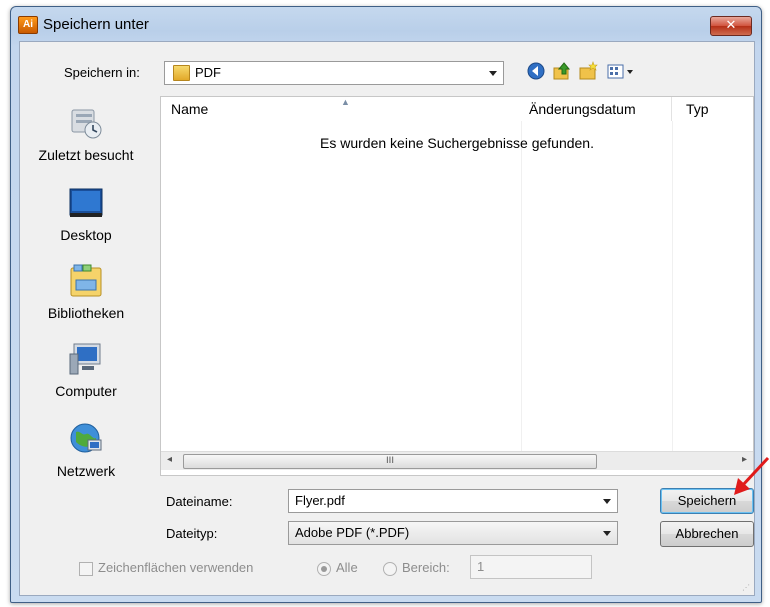 This screenshot has height=607, width=770. What do you see at coordinates (386, 24) in the screenshot?
I see `title-bar: Ai Speichern unter ✕` at bounding box center [386, 24].